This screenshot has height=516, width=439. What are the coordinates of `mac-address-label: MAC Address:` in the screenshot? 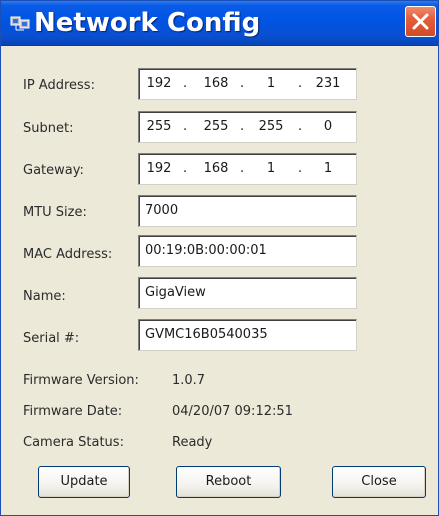 It's located at (68, 254).